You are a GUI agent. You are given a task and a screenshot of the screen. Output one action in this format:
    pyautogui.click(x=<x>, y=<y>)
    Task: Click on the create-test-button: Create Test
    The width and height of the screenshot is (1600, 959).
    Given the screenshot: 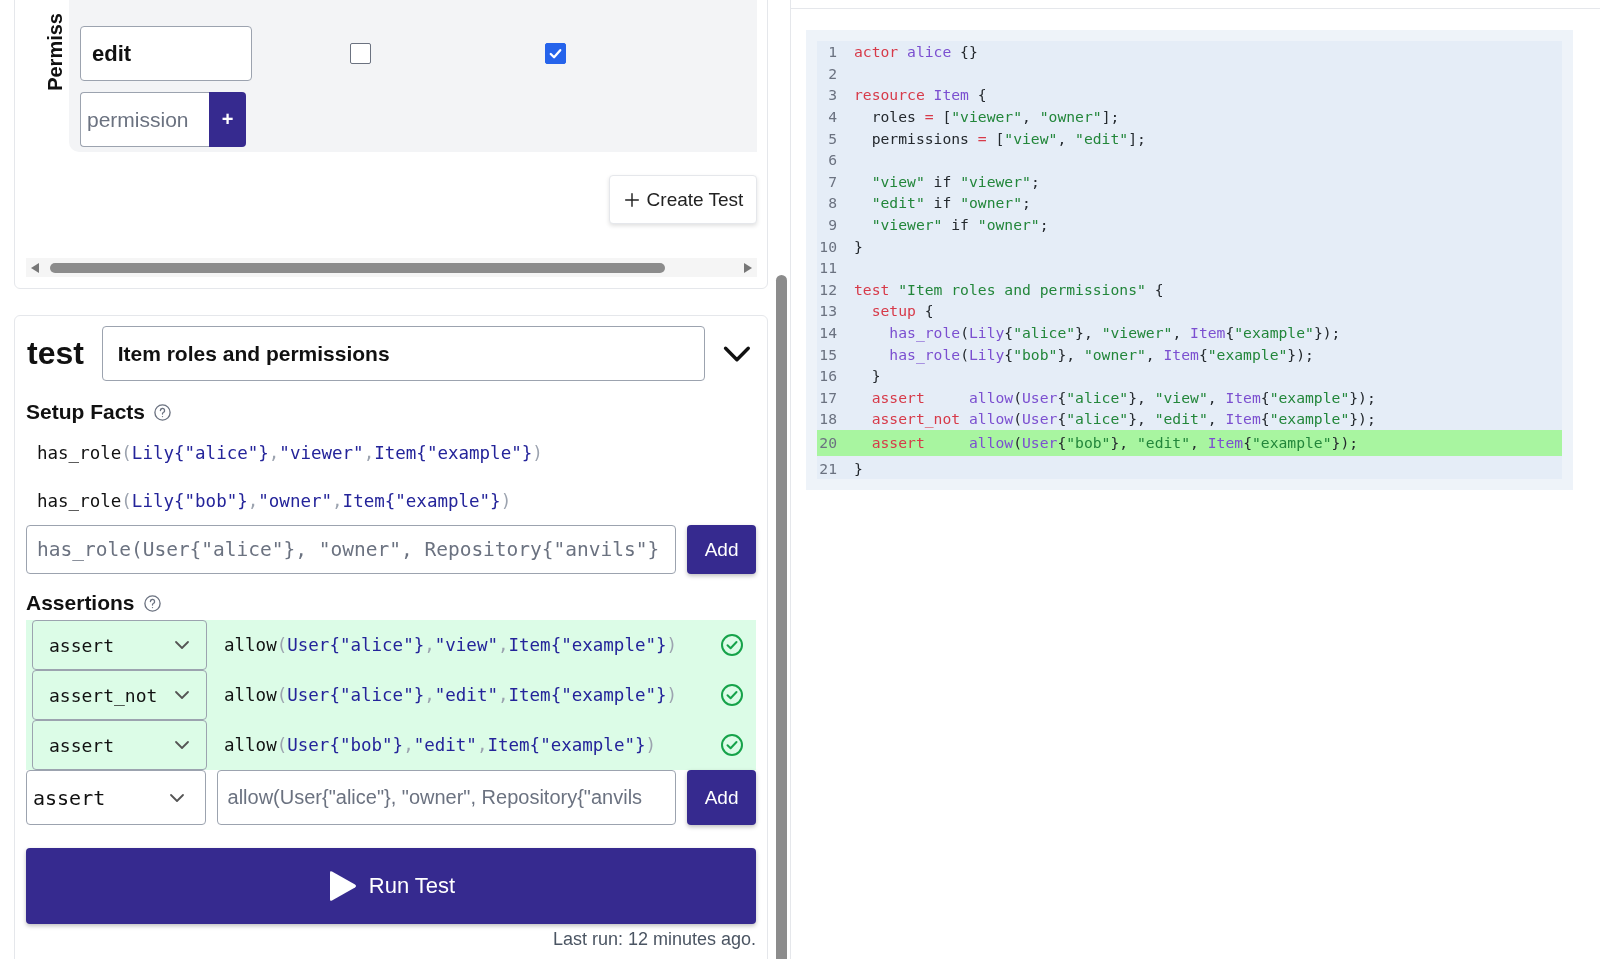 What is the action you would take?
    pyautogui.click(x=683, y=199)
    